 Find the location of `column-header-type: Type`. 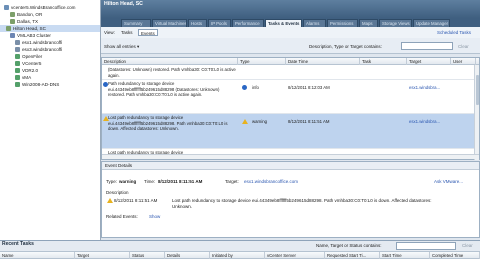

column-header-type: Type is located at coordinates (262, 61).